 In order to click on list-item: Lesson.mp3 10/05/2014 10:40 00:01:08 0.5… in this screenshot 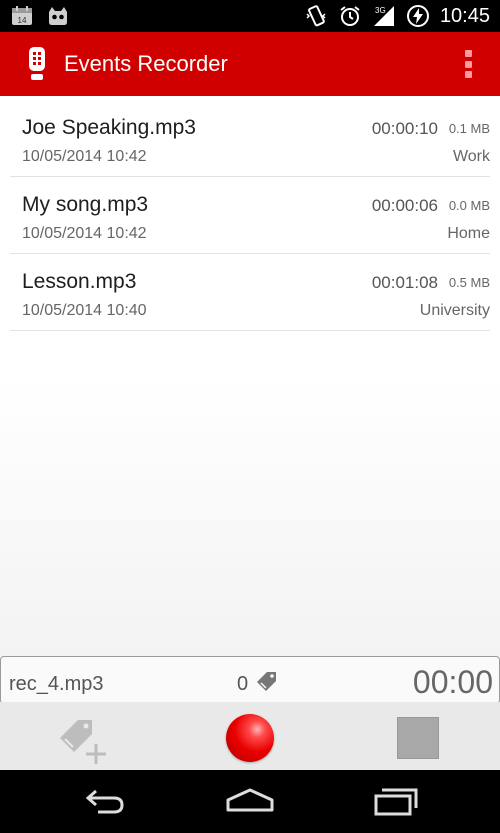, I will do `click(250, 292)`.